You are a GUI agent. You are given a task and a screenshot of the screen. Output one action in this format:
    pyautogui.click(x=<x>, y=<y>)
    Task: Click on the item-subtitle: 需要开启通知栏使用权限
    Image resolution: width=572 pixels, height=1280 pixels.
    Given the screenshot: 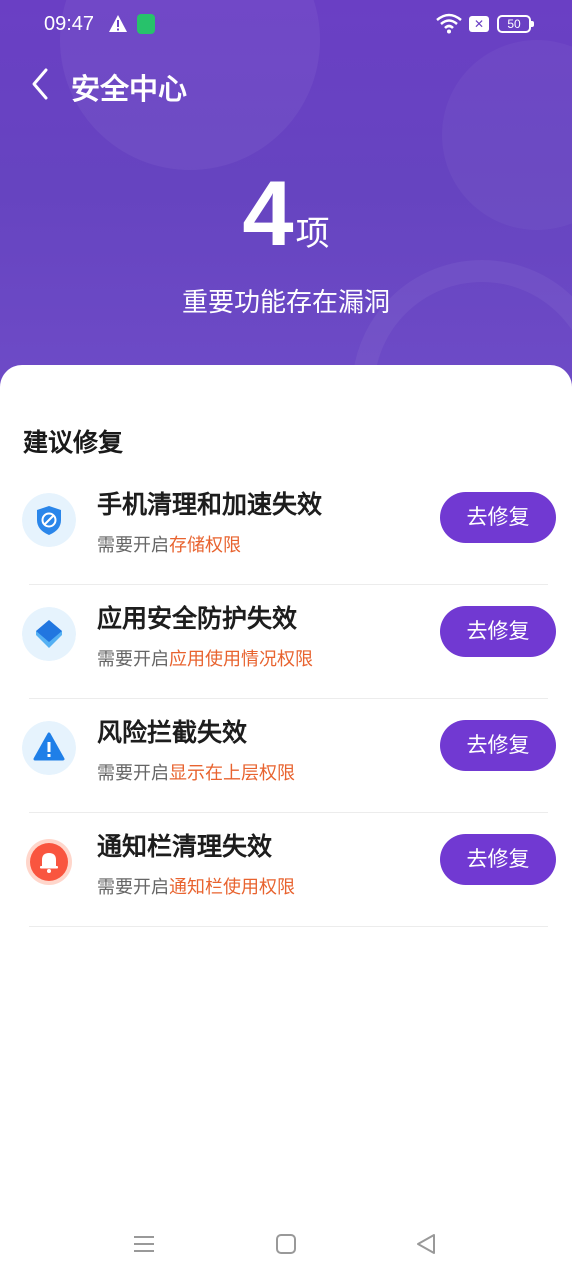 What is the action you would take?
    pyautogui.click(x=196, y=886)
    